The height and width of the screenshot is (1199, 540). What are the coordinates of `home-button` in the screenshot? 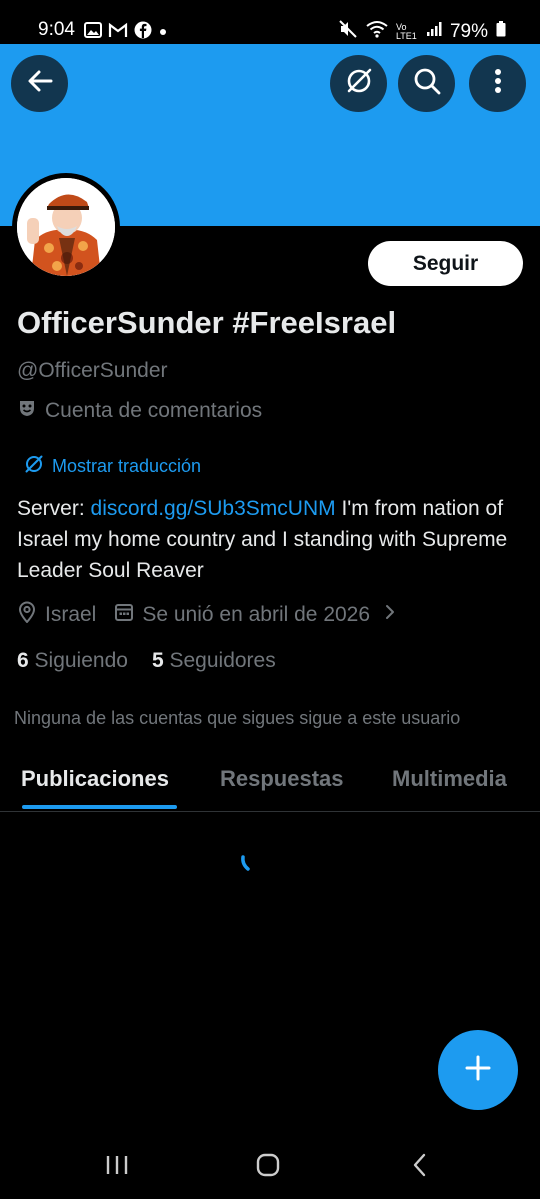 It's located at (268, 1167).